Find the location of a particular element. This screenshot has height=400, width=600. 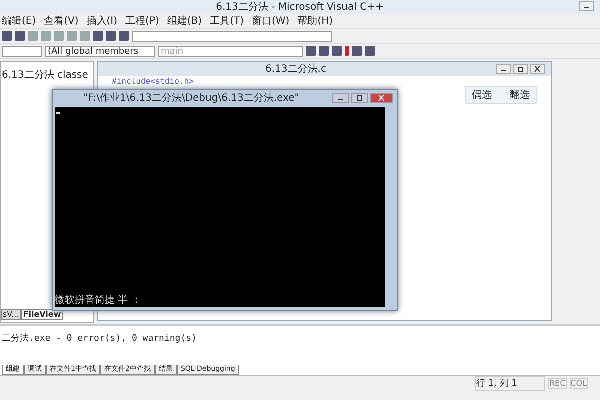

restore-button is located at coordinates (520, 69).